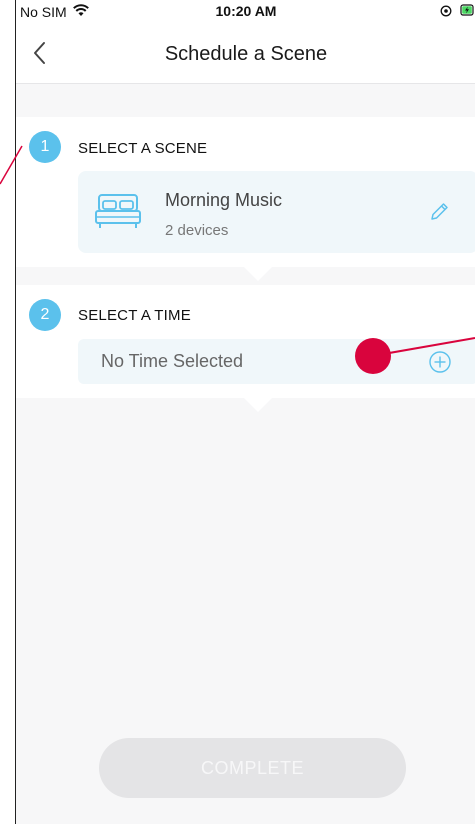 Image resolution: width=475 pixels, height=824 pixels. What do you see at coordinates (11, 165) in the screenshot?
I see `annotation-line` at bounding box center [11, 165].